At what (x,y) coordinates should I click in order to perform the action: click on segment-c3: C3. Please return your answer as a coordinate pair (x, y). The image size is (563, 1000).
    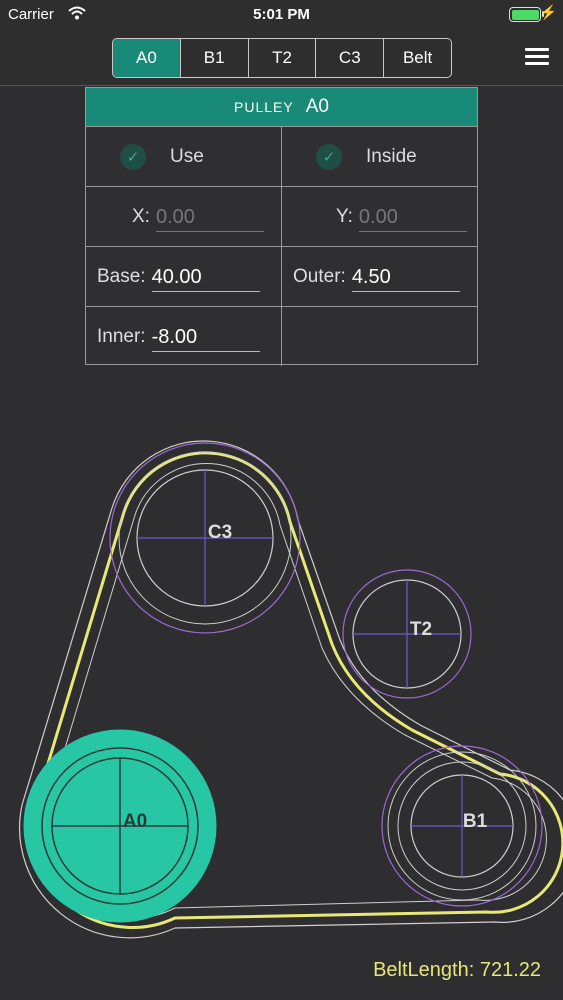
    Looking at the image, I should click on (350, 58).